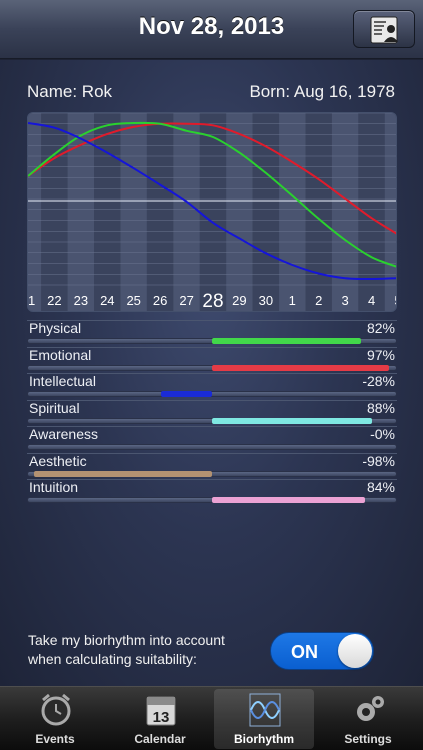 This screenshot has width=423, height=750. Describe the element at coordinates (212, 439) in the screenshot. I see `metric-row-awareness: Awareness -0%` at that location.